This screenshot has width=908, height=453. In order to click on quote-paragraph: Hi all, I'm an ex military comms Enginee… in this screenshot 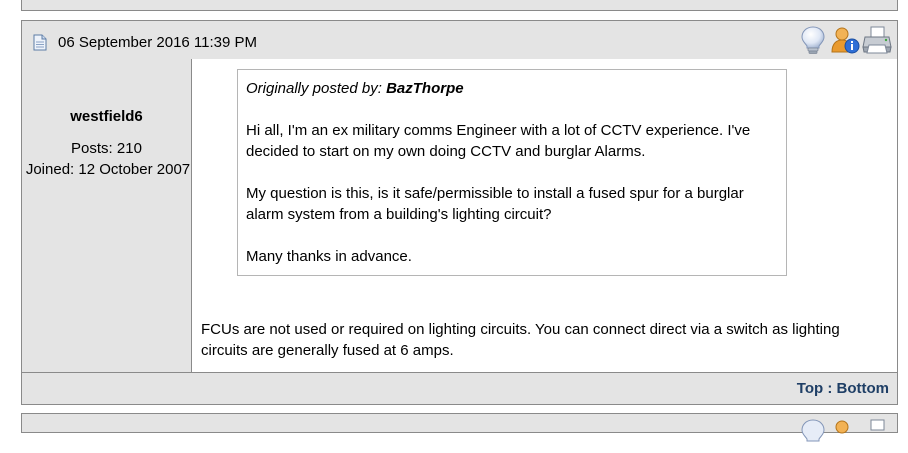, I will do `click(498, 141)`.